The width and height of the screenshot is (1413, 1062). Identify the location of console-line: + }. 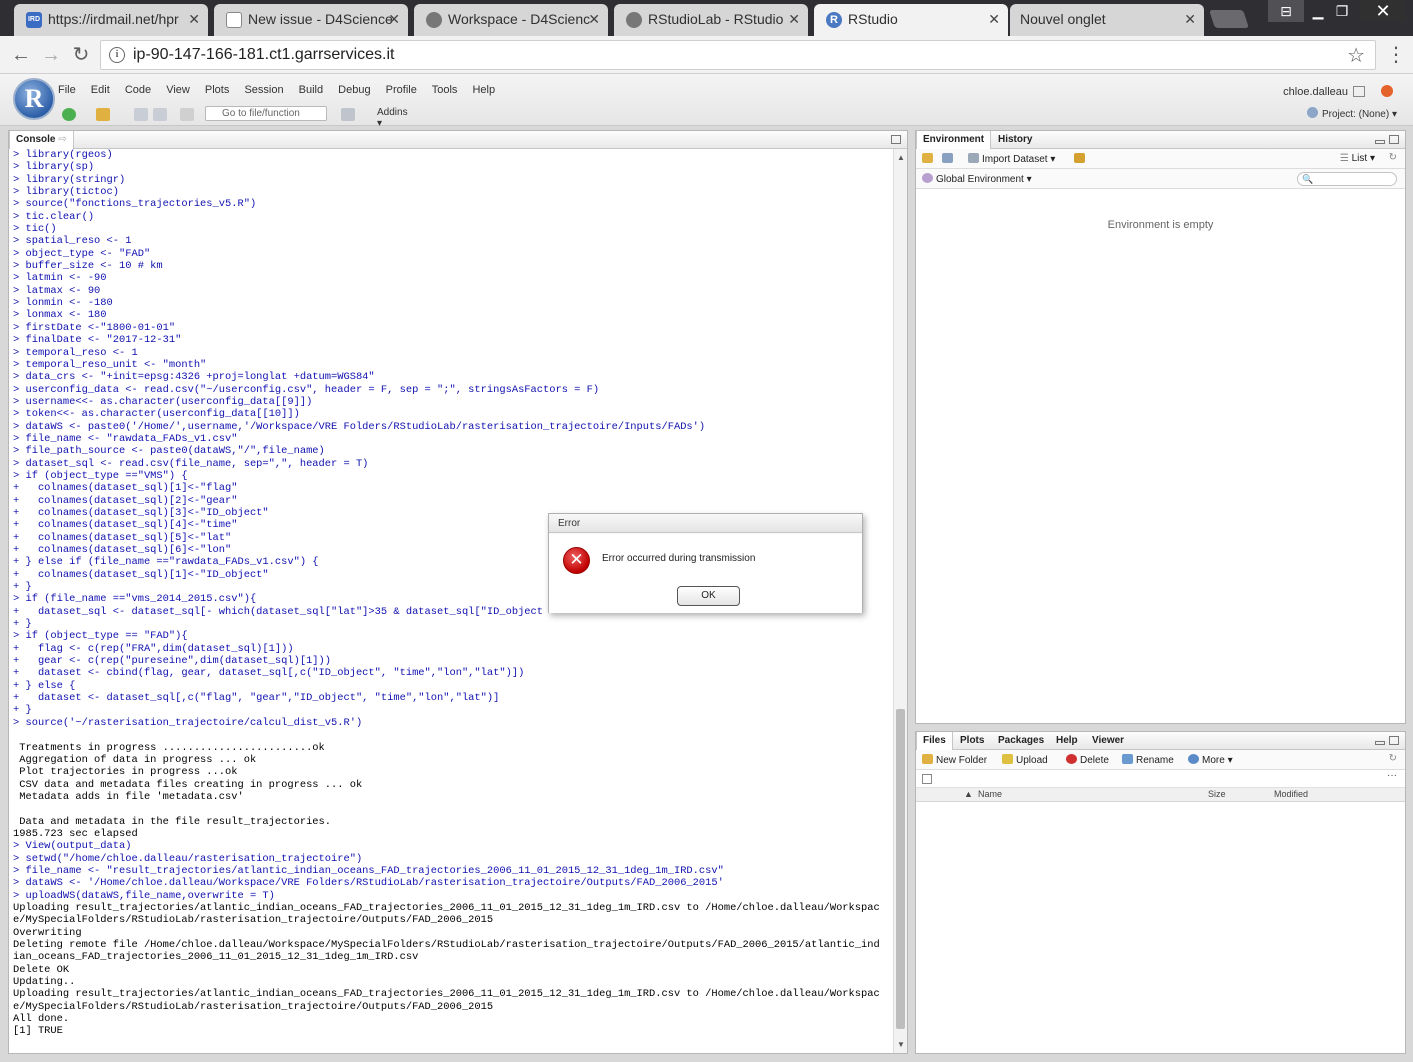
(22, 710).